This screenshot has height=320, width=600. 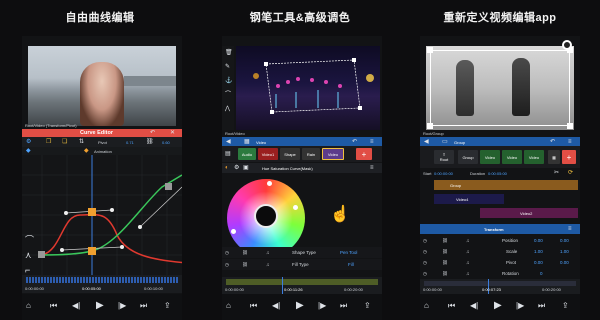 What do you see at coordinates (308, 88) in the screenshot?
I see `pen-mask-path` at bounding box center [308, 88].